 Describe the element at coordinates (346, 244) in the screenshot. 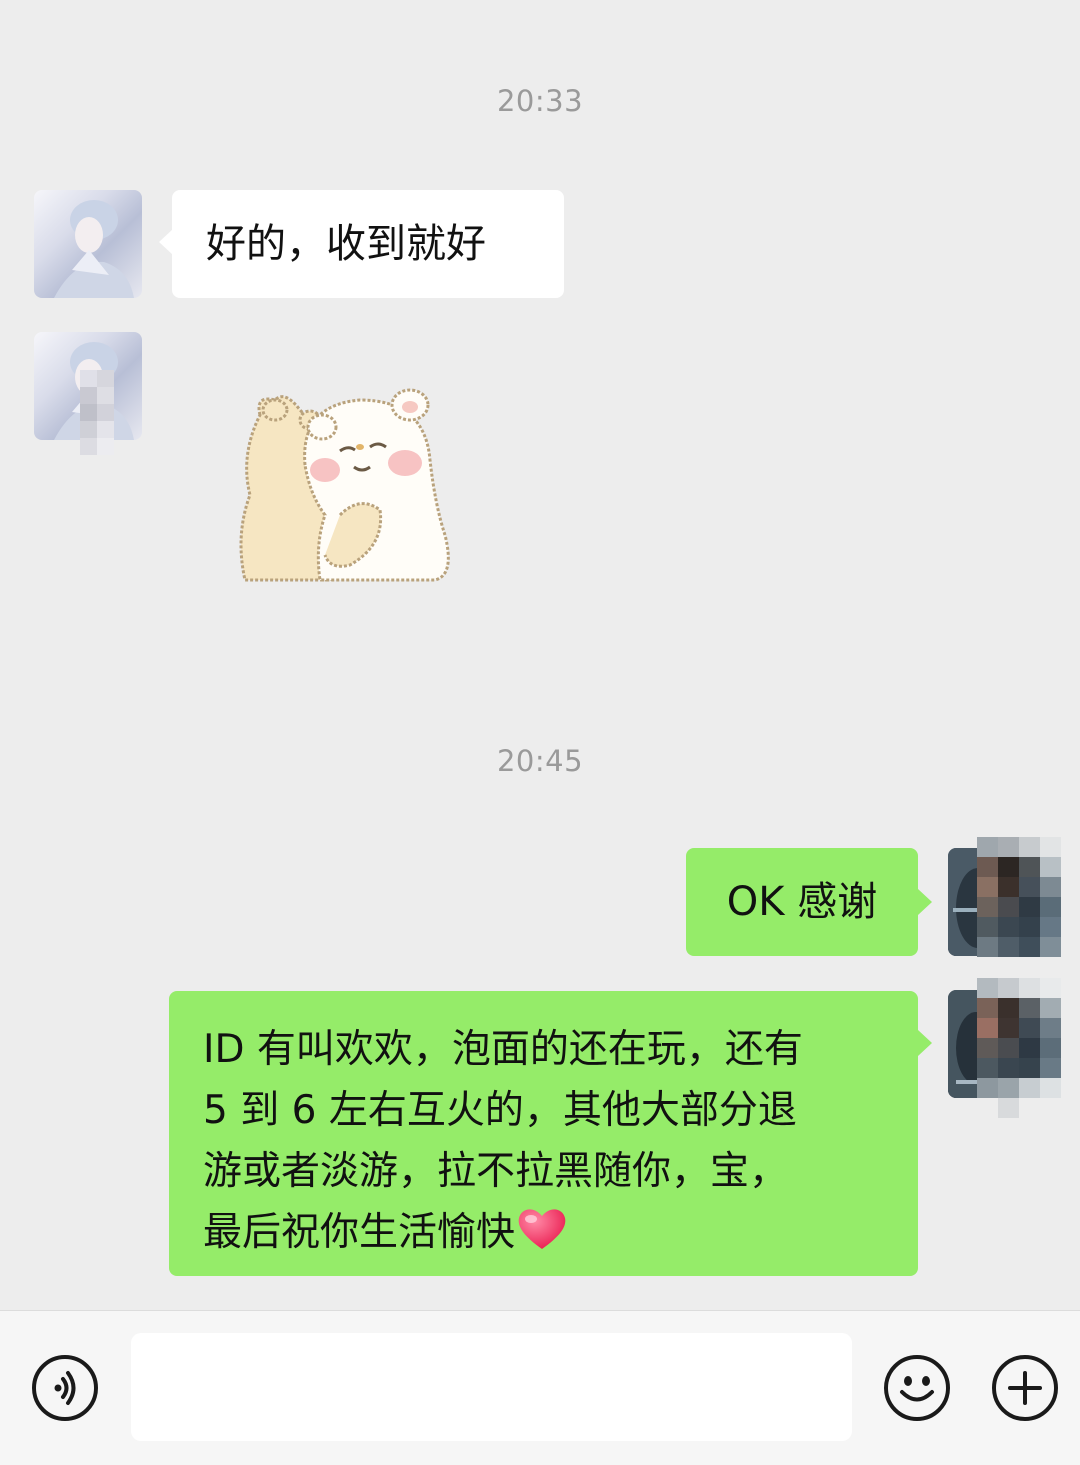

I see `message-text: 好的，收到就好` at that location.